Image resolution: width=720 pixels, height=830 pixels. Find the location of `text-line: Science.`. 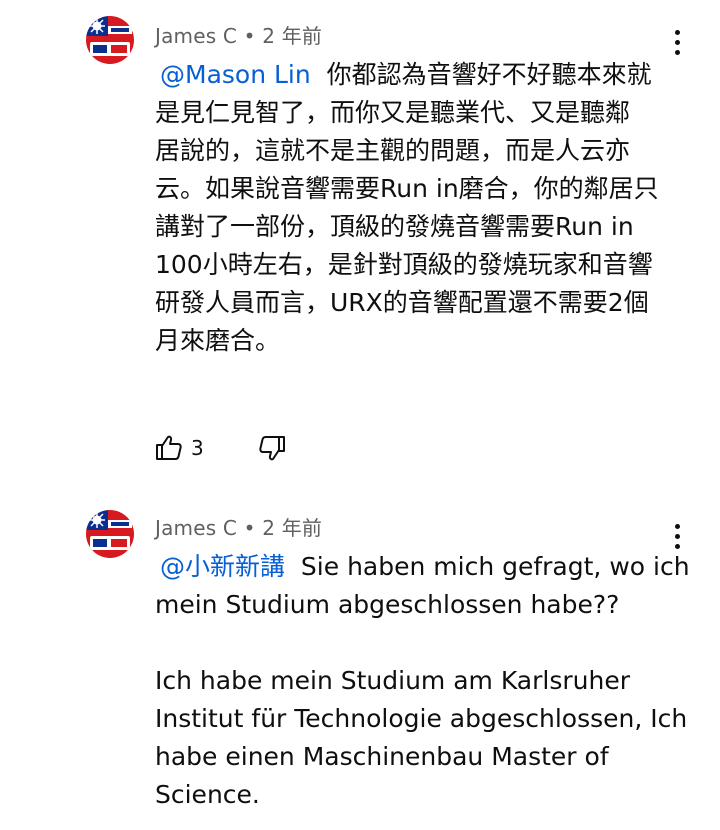

text-line: Science. is located at coordinates (207, 794).